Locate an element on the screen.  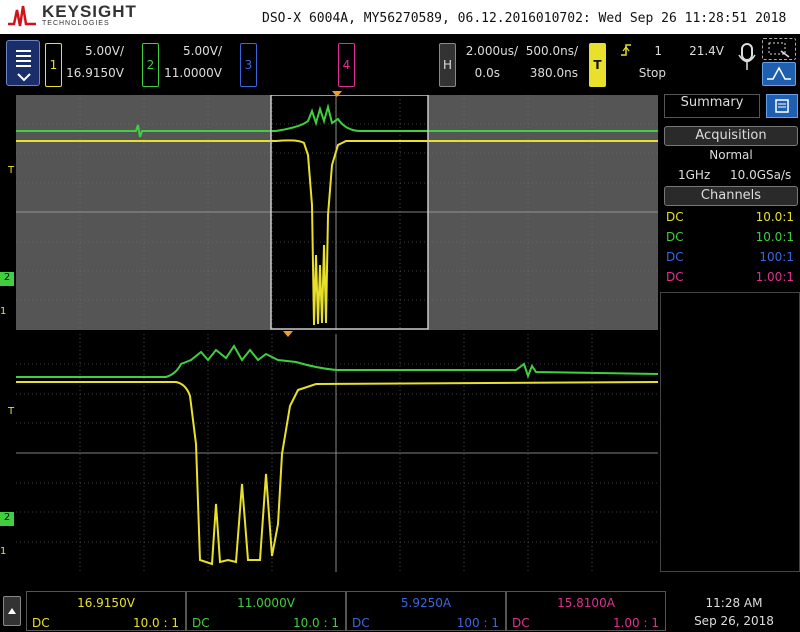
trigger-source: 1 is located at coordinates (658, 51).